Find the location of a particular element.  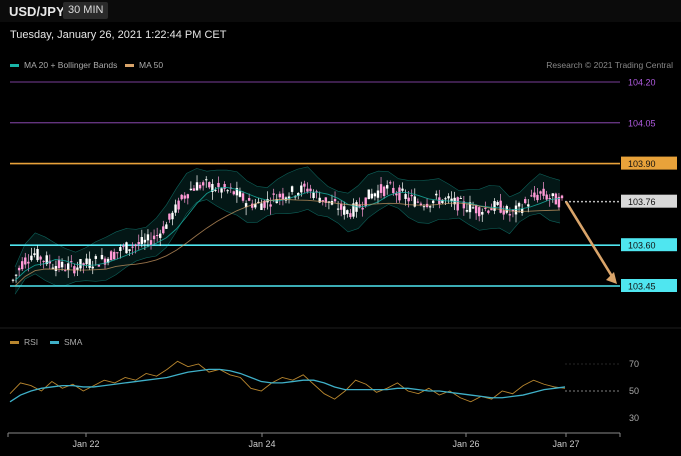

projection-arrow-line is located at coordinates (589, 239).